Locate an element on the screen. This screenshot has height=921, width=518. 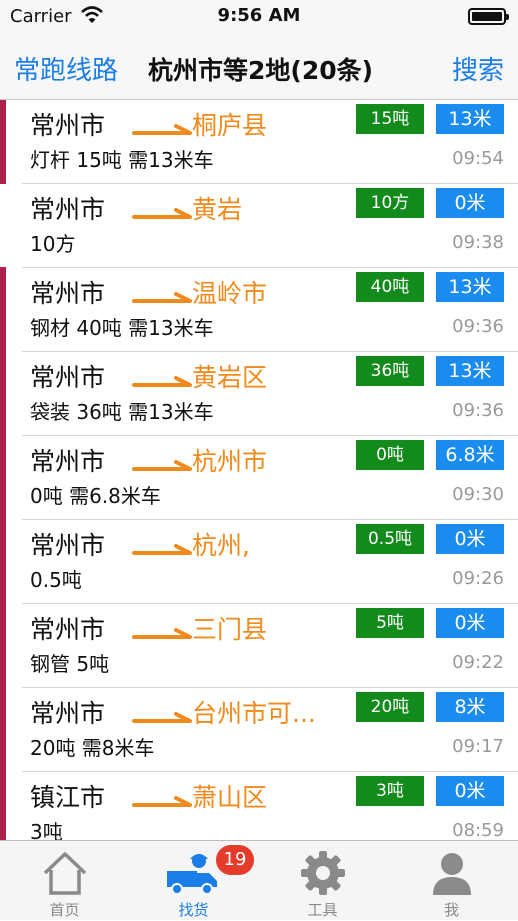
notification-badge: 19 is located at coordinates (235, 860).